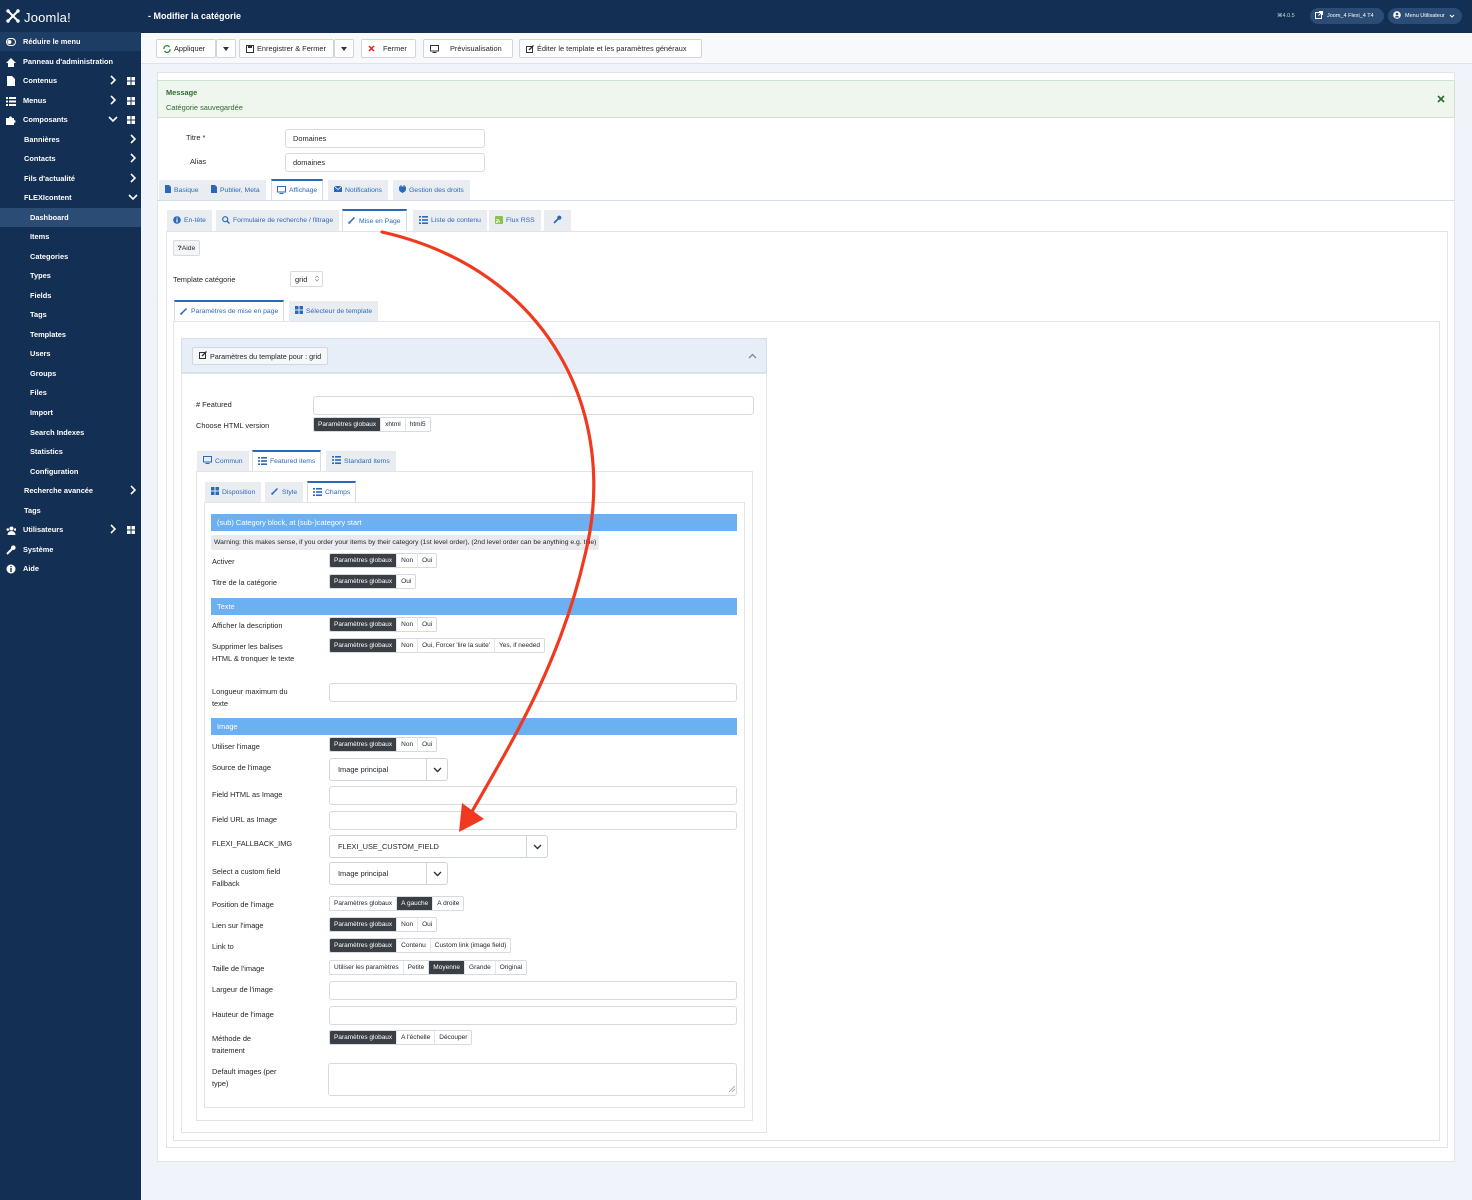 The height and width of the screenshot is (1200, 1472). What do you see at coordinates (70, 373) in the screenshot?
I see `sidebar-item-groups: Groups` at bounding box center [70, 373].